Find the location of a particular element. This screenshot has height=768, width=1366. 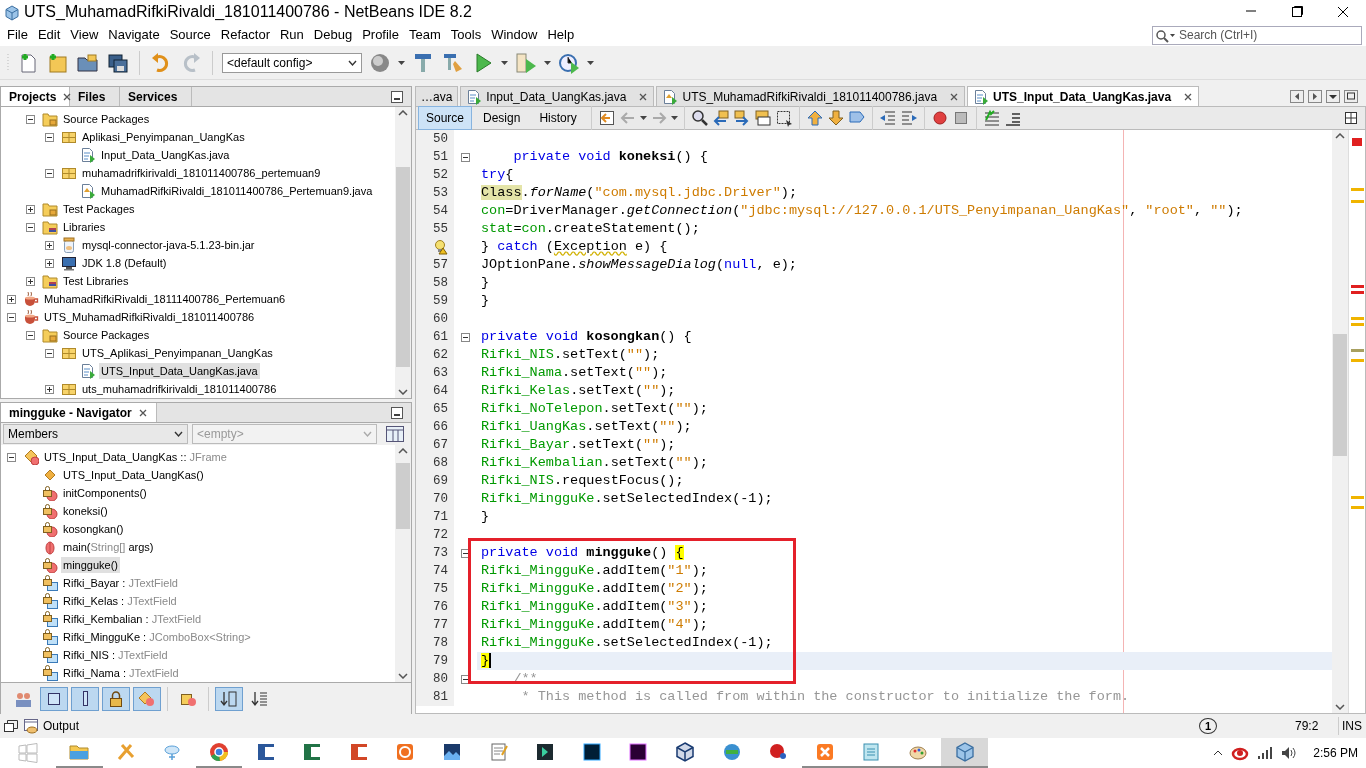

member-item: initComponents() is located at coordinates (105, 493).